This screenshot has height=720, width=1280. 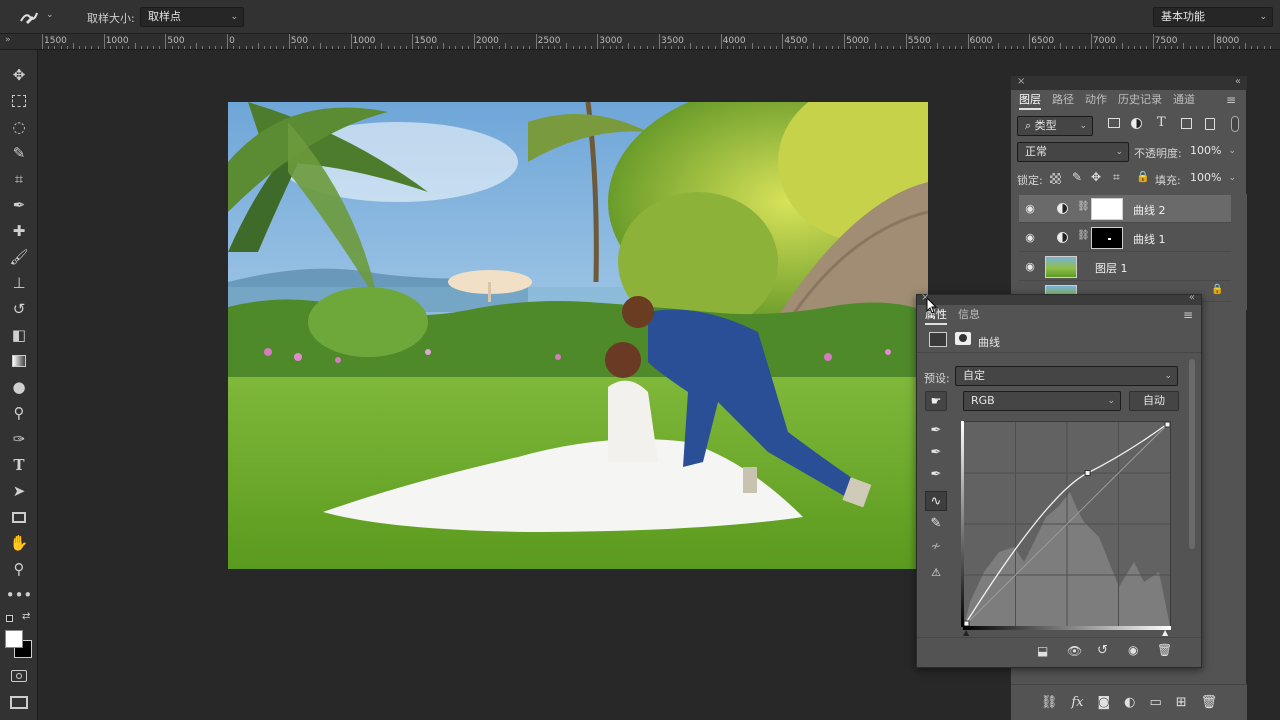 What do you see at coordinates (14, 639) in the screenshot?
I see `foreground-color-swatch` at bounding box center [14, 639].